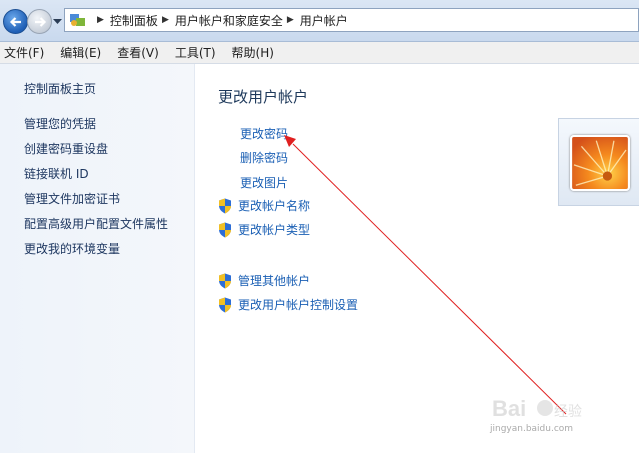  I want to click on forward-button, so click(39, 21).